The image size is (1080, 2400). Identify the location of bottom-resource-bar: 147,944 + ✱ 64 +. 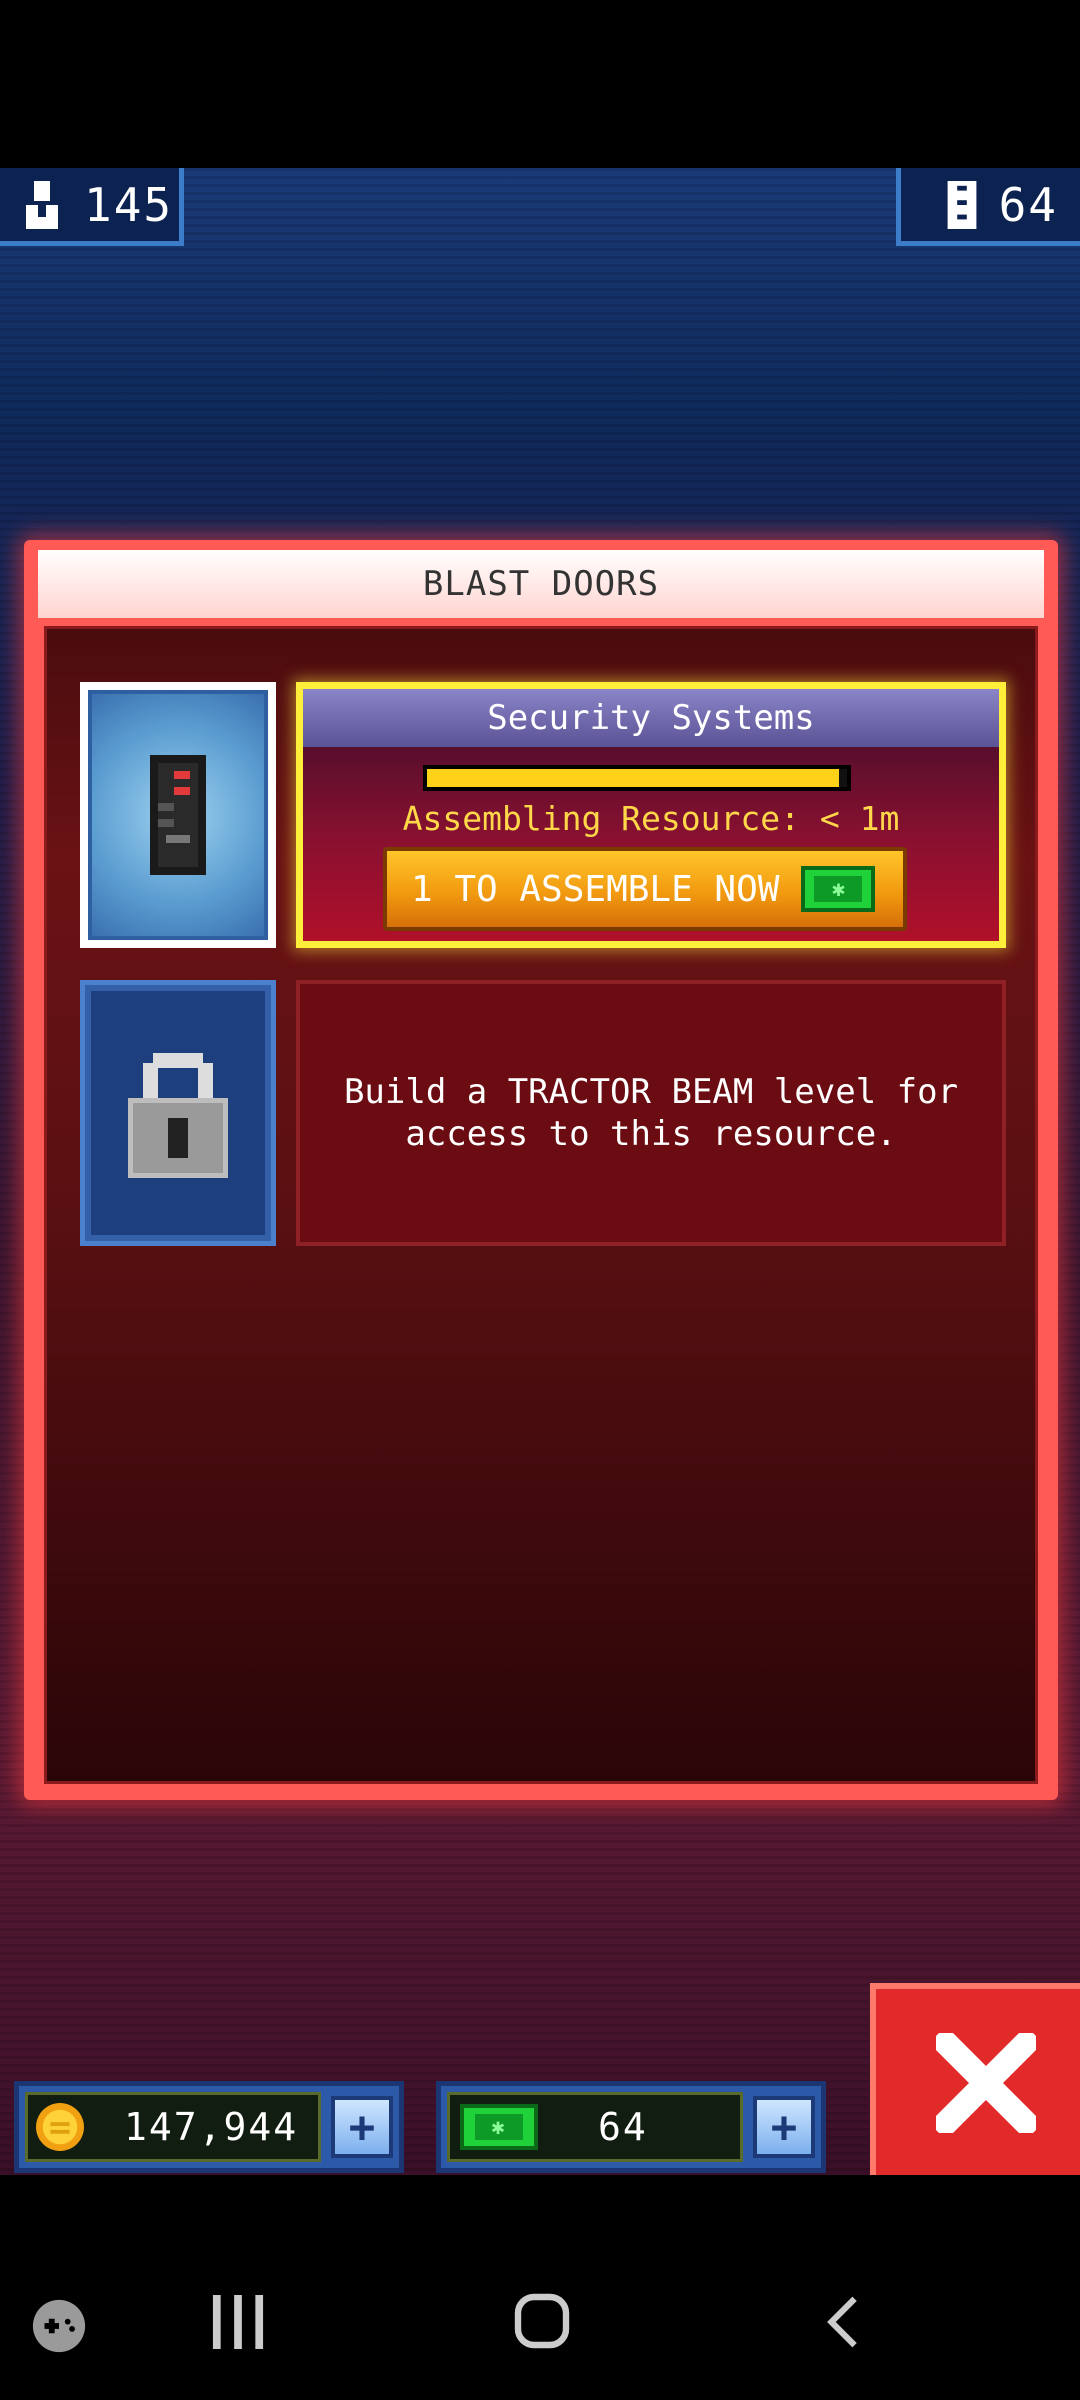
(540, 2079).